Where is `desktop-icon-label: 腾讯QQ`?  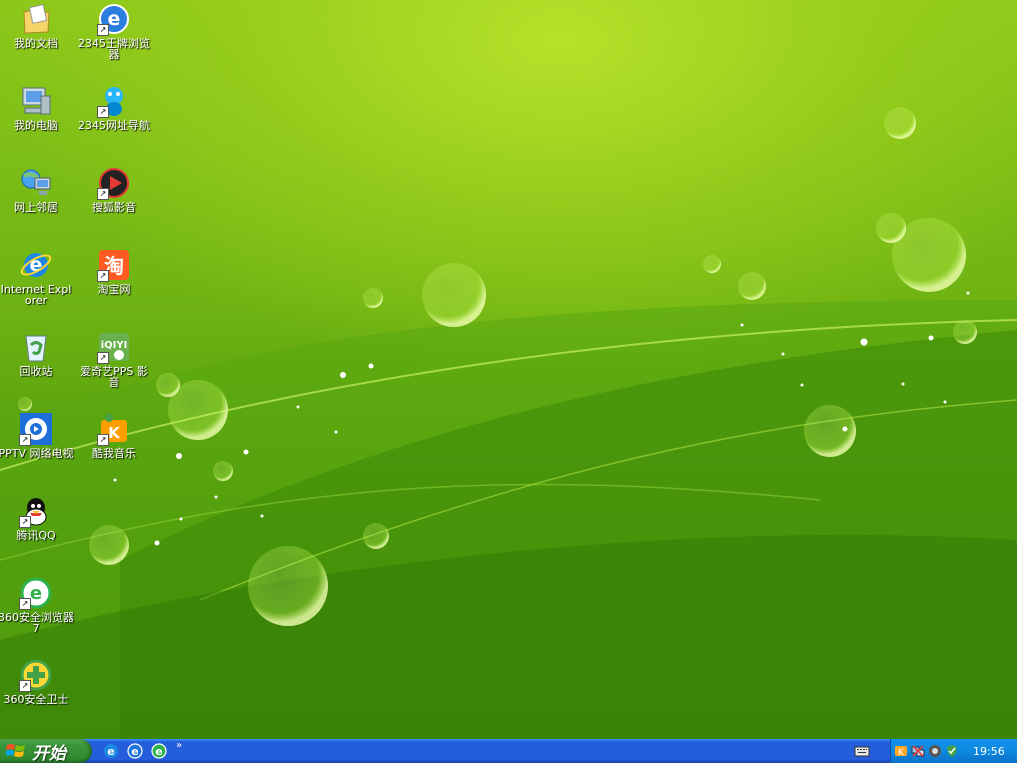 desktop-icon-label: 腾讯QQ is located at coordinates (36, 535).